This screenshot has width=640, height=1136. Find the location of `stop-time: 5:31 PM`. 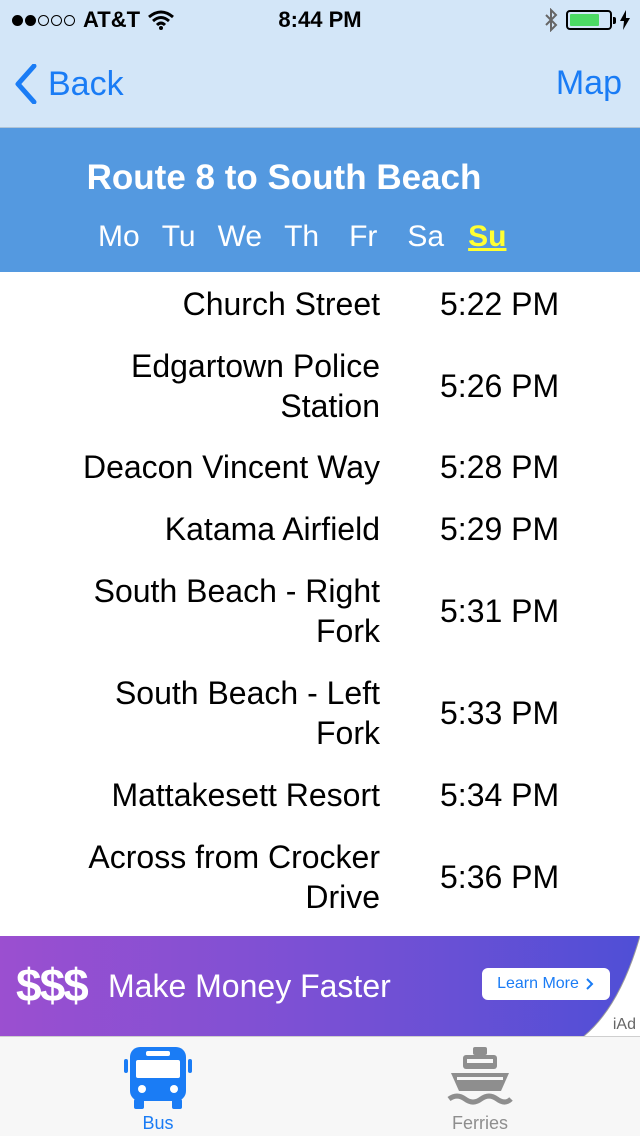

stop-time: 5:31 PM is located at coordinates (500, 611).